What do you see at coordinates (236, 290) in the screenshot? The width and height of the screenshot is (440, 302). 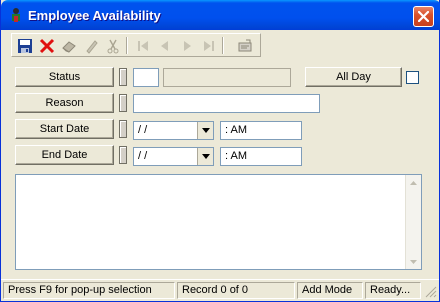 I see `status-record-count: Record 0 of 0` at bounding box center [236, 290].